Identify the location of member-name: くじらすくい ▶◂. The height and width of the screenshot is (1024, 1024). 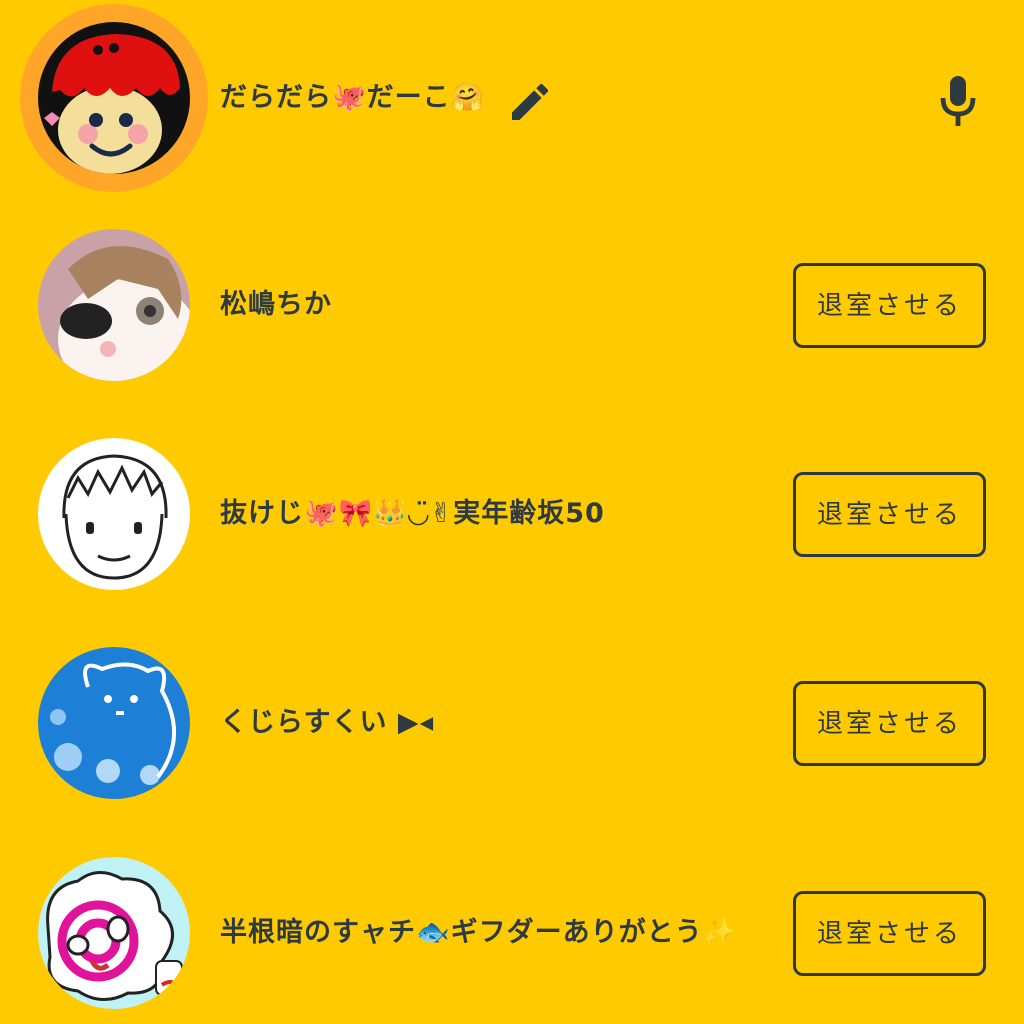
(327, 722).